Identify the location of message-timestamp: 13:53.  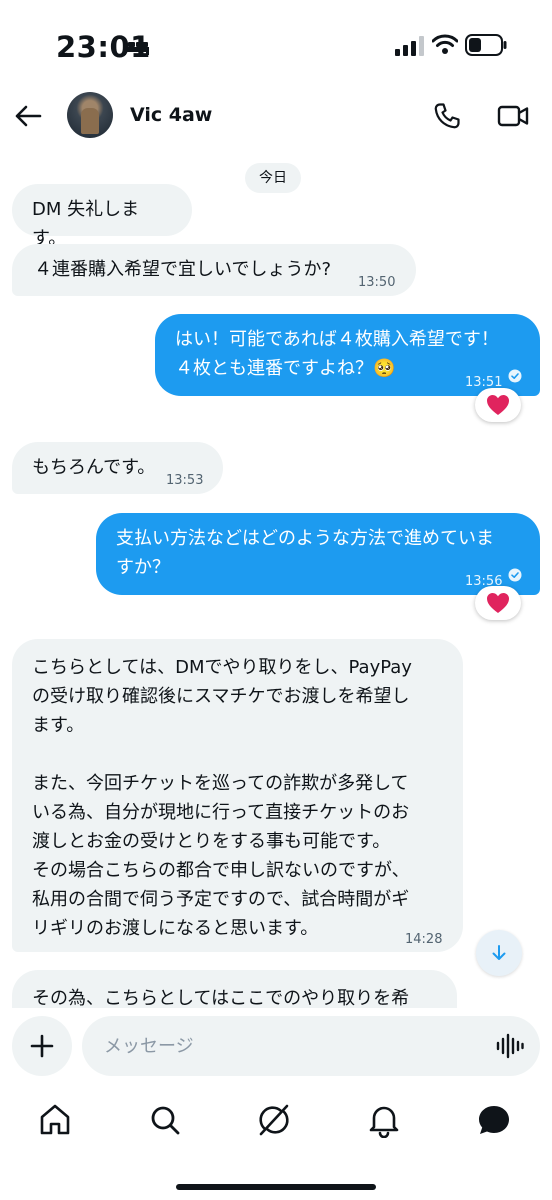
(185, 480).